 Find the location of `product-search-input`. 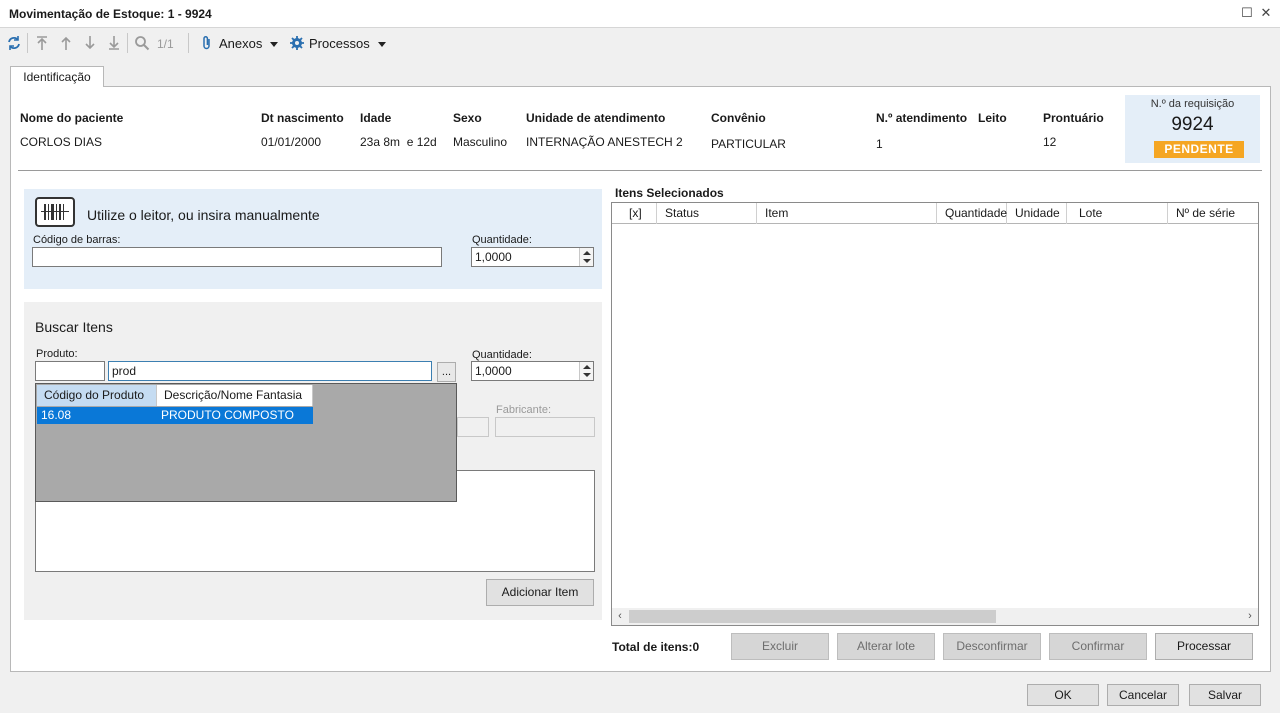

product-search-input is located at coordinates (270, 371).